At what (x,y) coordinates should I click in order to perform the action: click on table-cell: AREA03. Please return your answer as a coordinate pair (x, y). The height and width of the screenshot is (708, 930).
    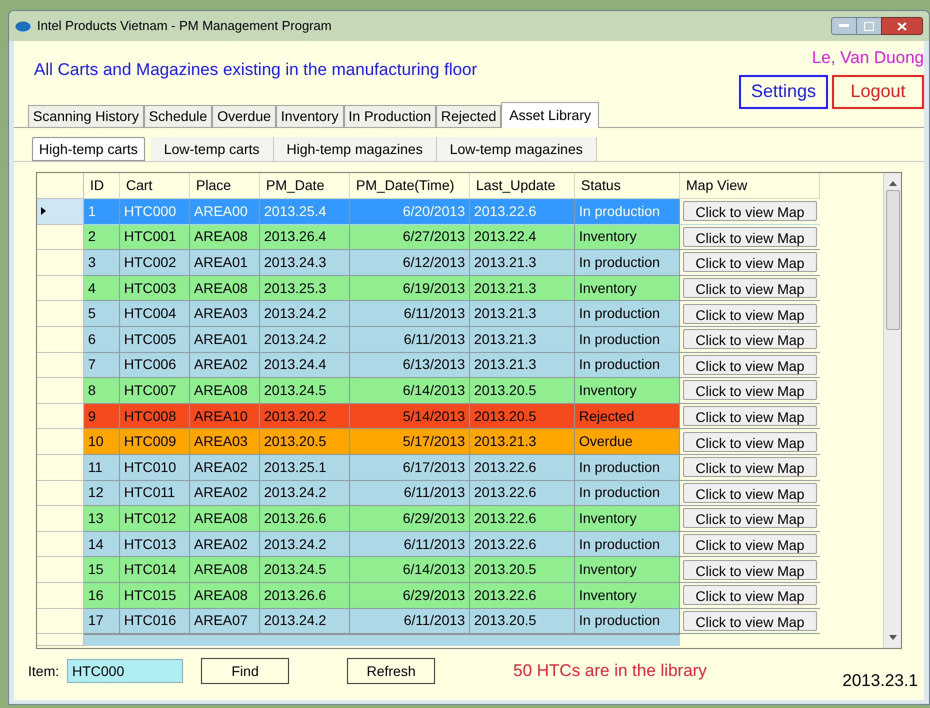
    Looking at the image, I should click on (225, 442).